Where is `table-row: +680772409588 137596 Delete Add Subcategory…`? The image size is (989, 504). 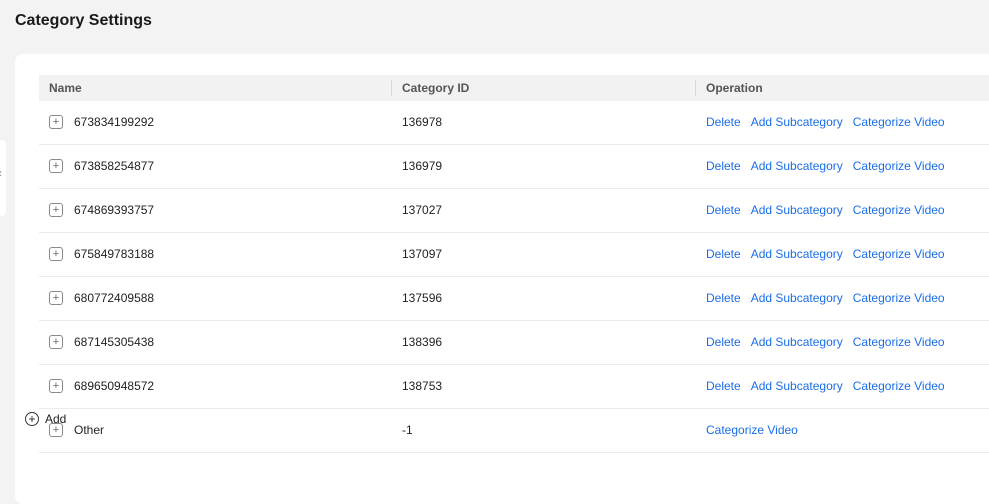 table-row: +680772409588 137596 Delete Add Subcategory… is located at coordinates (514, 299).